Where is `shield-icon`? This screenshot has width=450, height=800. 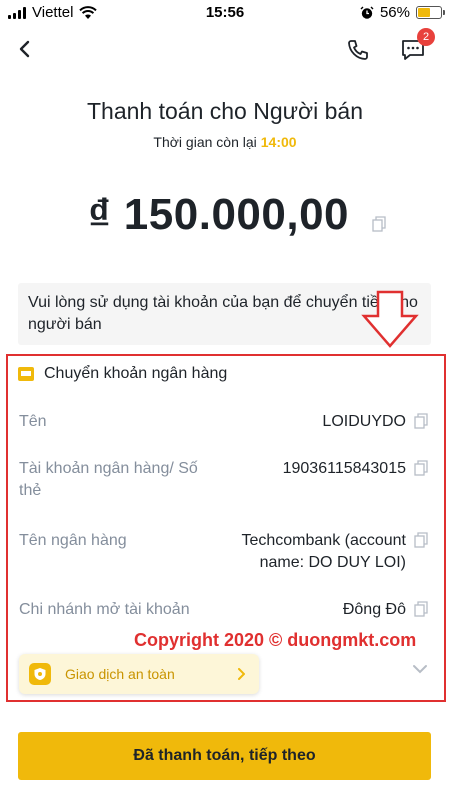 shield-icon is located at coordinates (40, 674).